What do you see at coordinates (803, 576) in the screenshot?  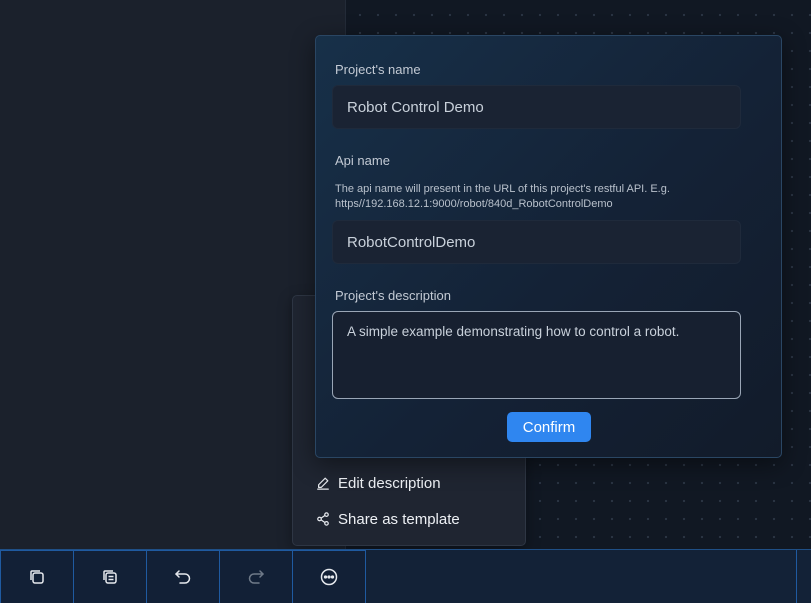 I see `toolbar-edge` at bounding box center [803, 576].